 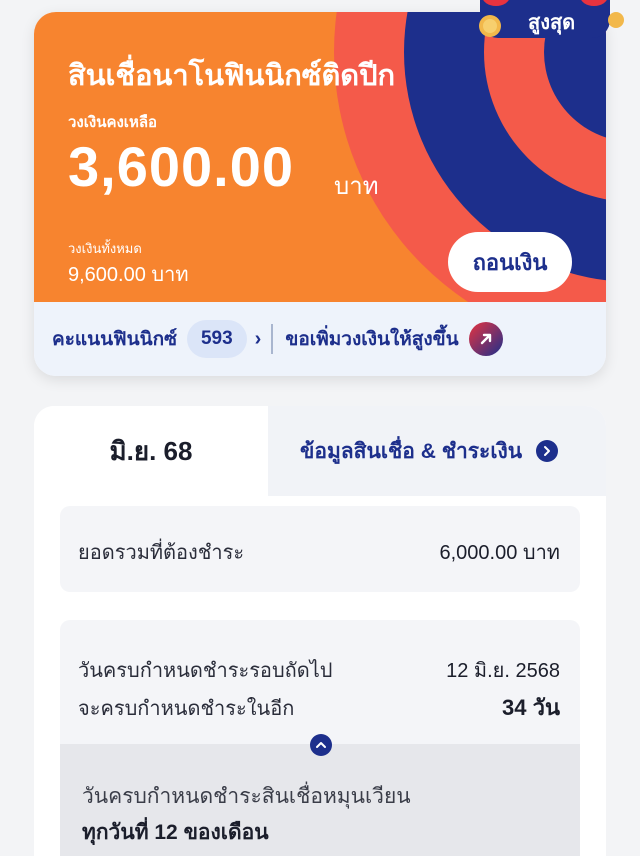 What do you see at coordinates (499, 553) in the screenshot?
I see `total-due-value: 6,000.00 บาท` at bounding box center [499, 553].